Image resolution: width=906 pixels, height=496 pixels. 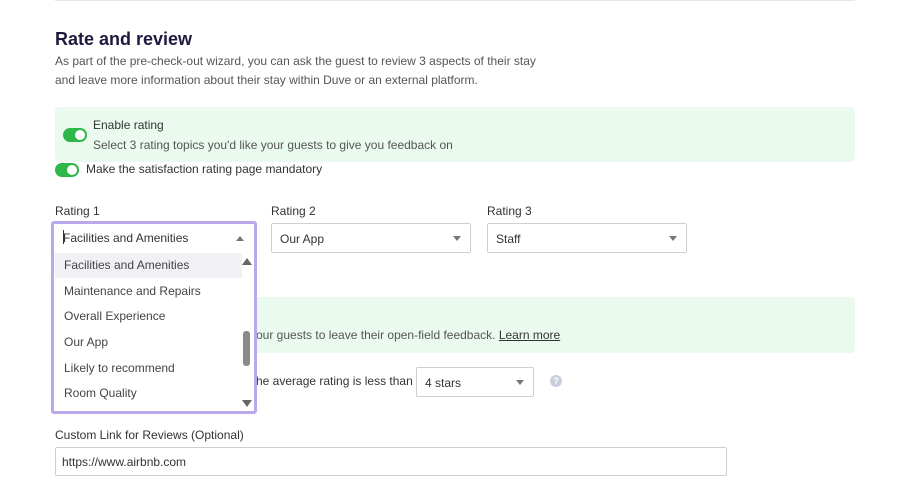 What do you see at coordinates (128, 125) in the screenshot?
I see `enable-rating-label: Enable rating` at bounding box center [128, 125].